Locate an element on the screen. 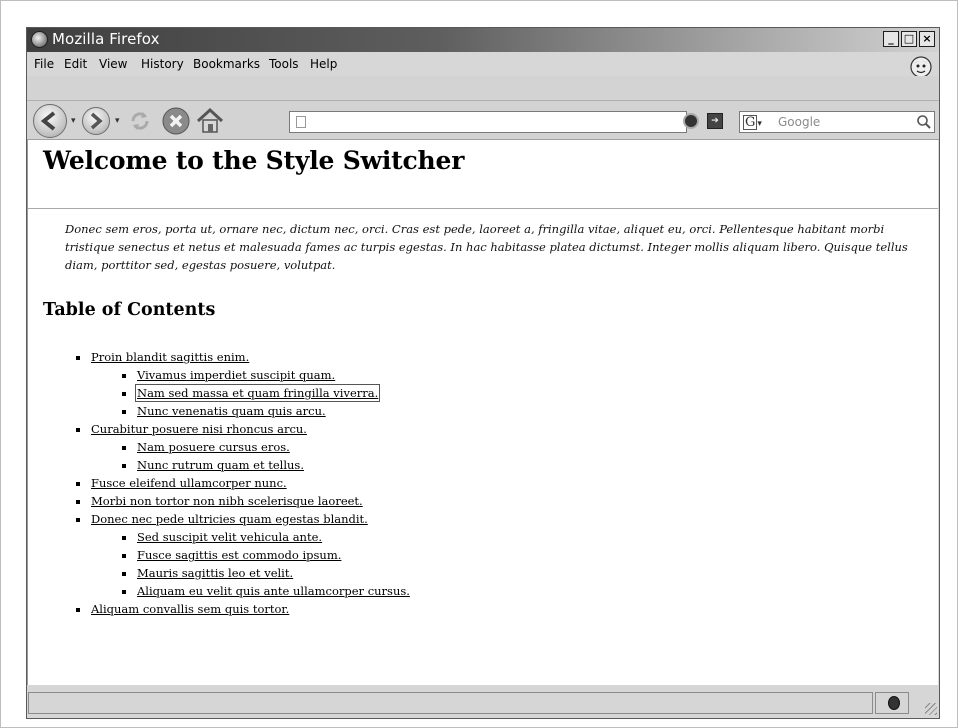  toc-item: Curabitur posuere nisi rhoncus arcu. is located at coordinates (241, 430).